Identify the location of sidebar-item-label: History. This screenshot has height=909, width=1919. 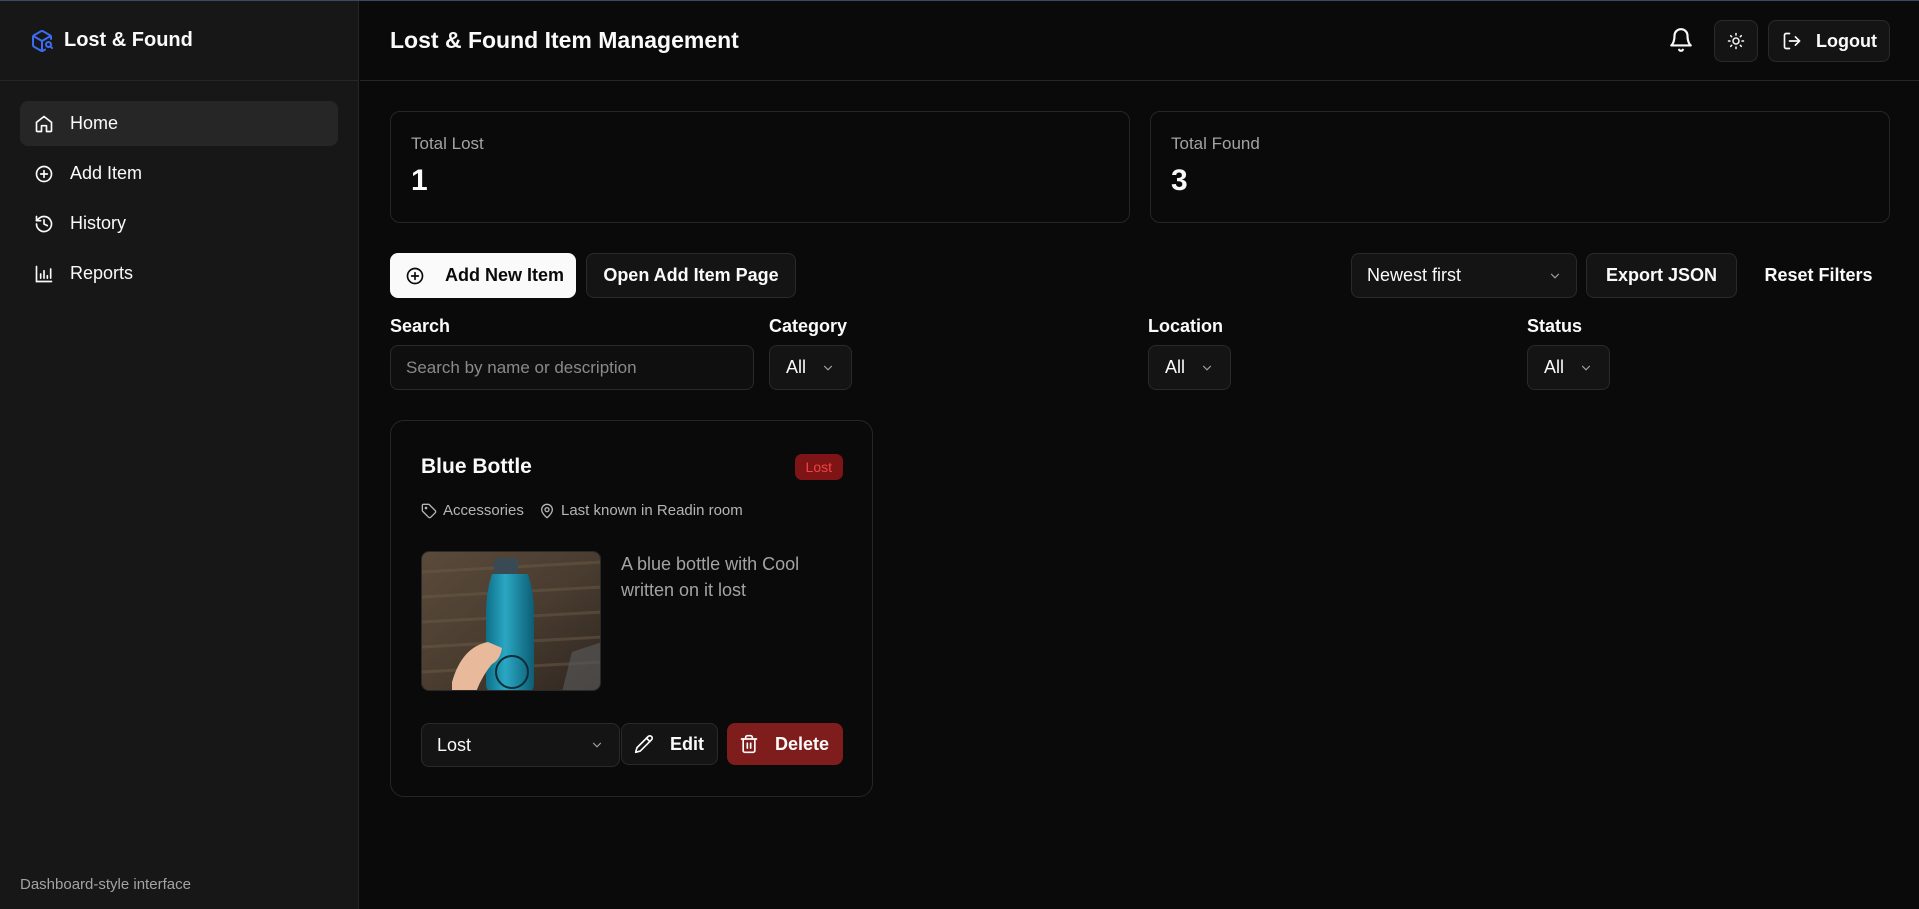
(98, 223).